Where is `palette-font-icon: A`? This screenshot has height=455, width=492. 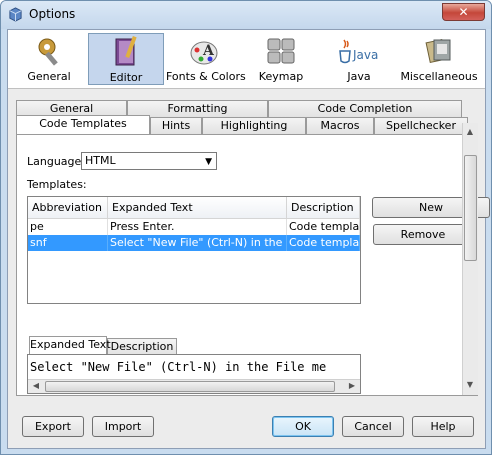 palette-font-icon: A is located at coordinates (204, 53).